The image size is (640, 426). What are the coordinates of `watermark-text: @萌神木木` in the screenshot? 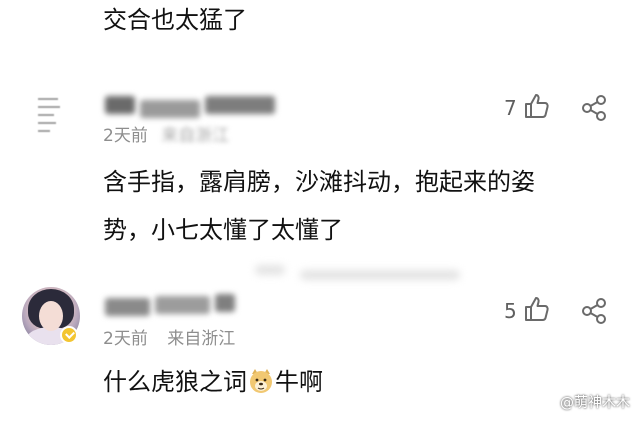 It's located at (595, 403).